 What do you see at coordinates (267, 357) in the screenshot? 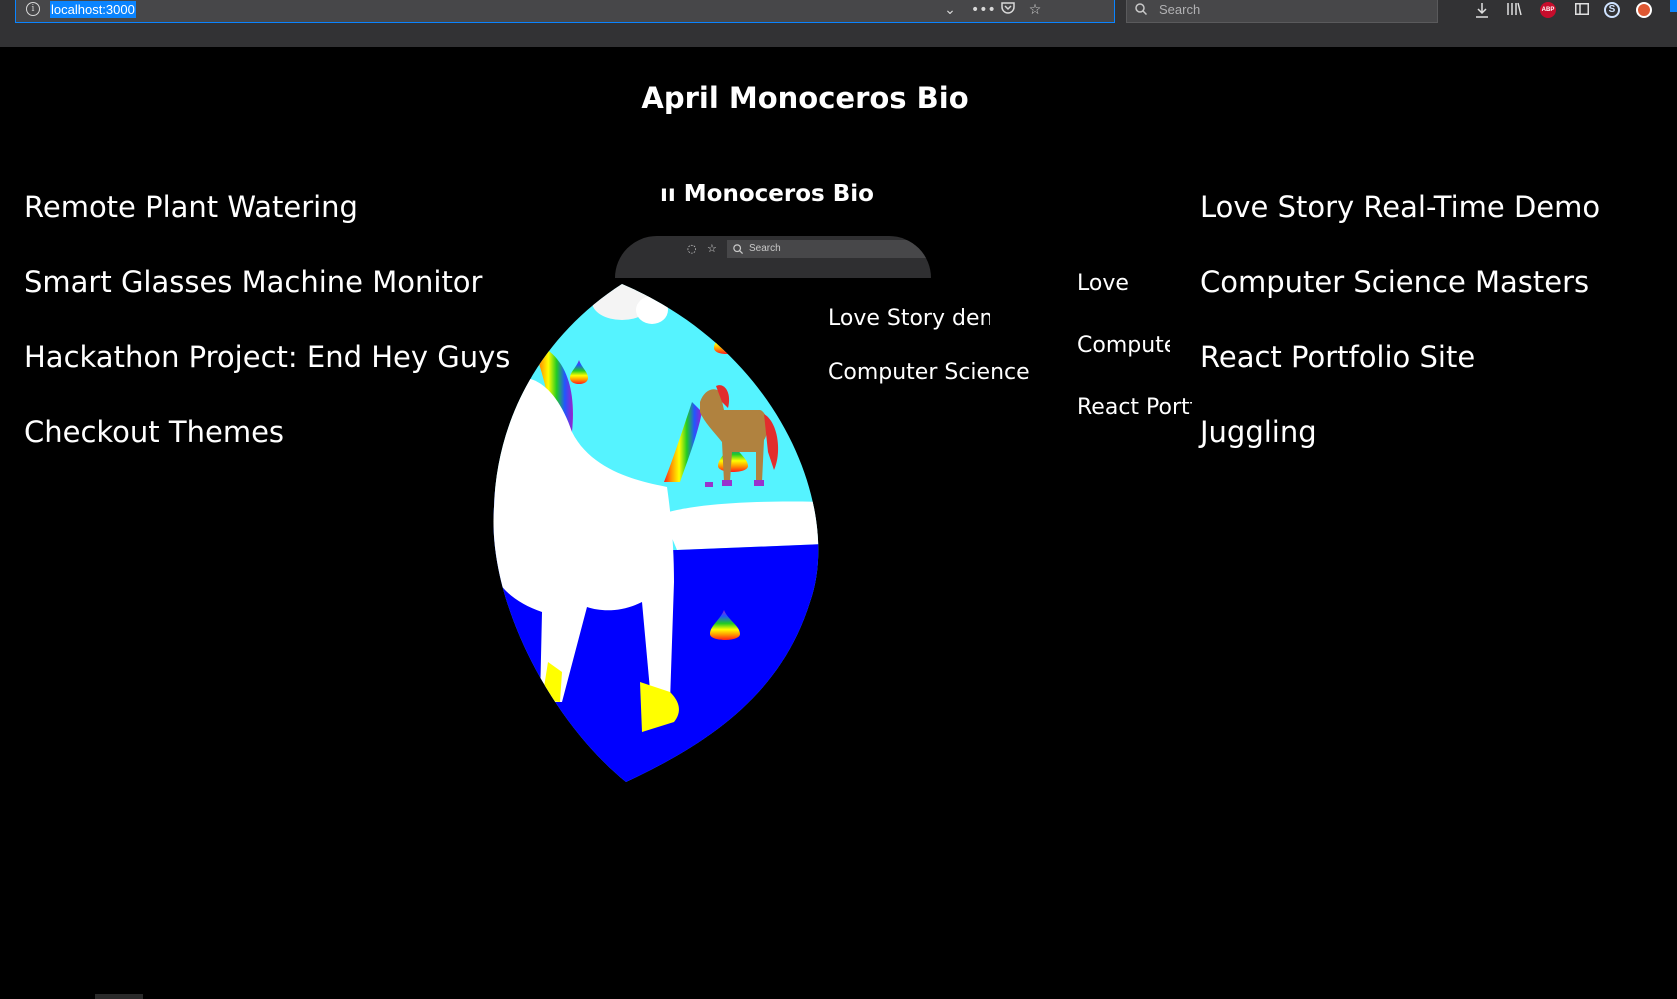
I see `link-hackathon-end-hey-guys: Hackathon Project: End Hey Guys` at bounding box center [267, 357].